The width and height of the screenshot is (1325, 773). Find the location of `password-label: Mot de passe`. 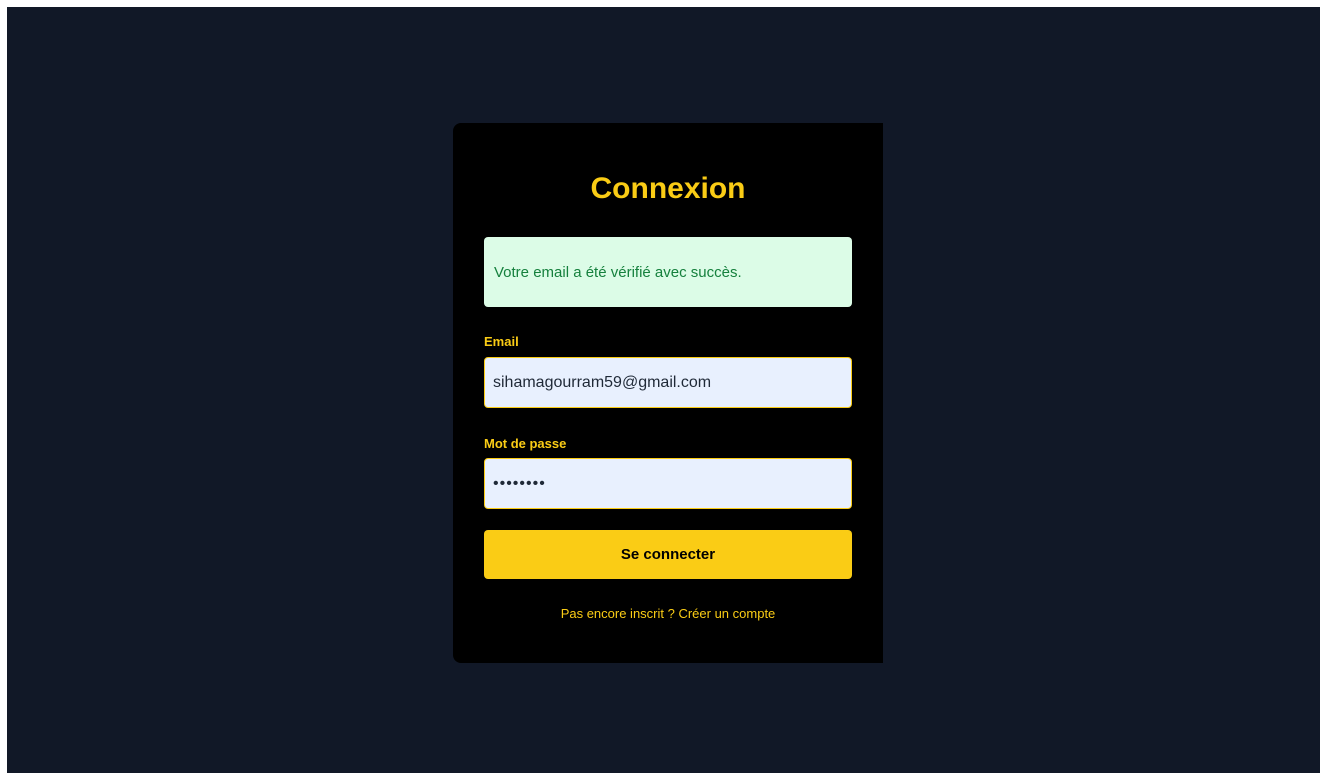

password-label: Mot de passe is located at coordinates (525, 443).